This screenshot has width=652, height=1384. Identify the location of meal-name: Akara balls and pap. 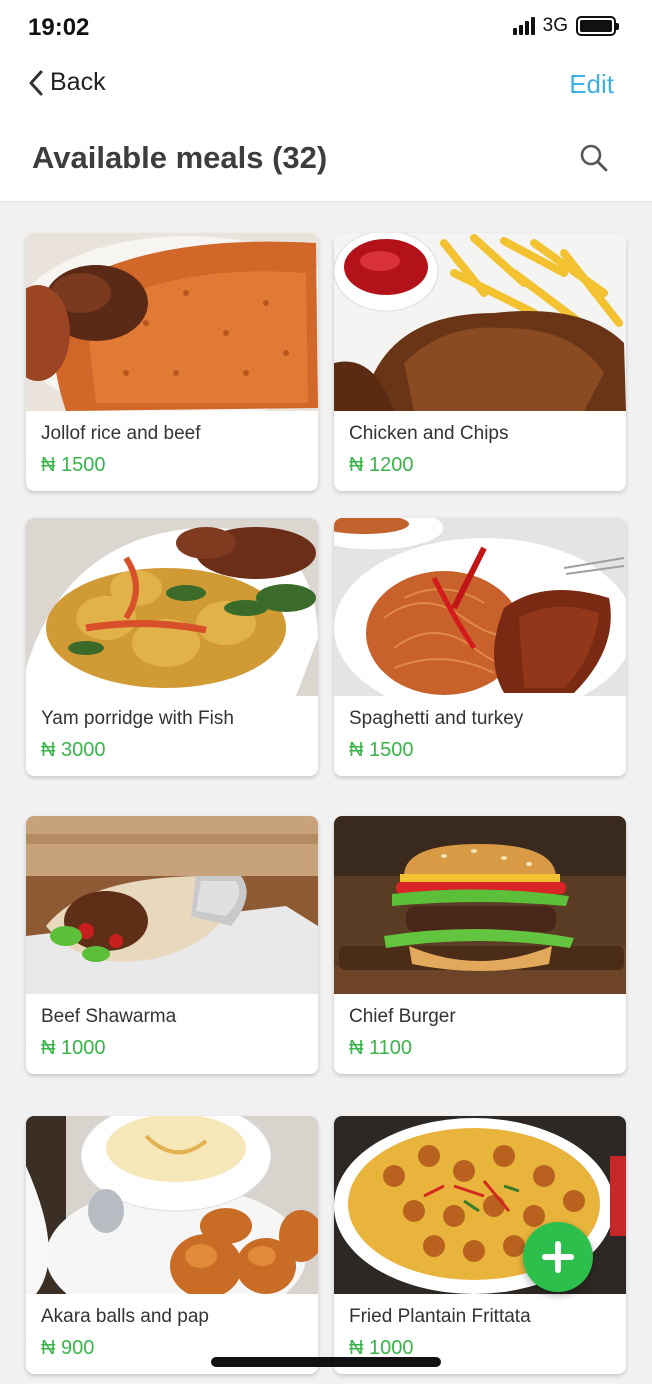
(125, 1316).